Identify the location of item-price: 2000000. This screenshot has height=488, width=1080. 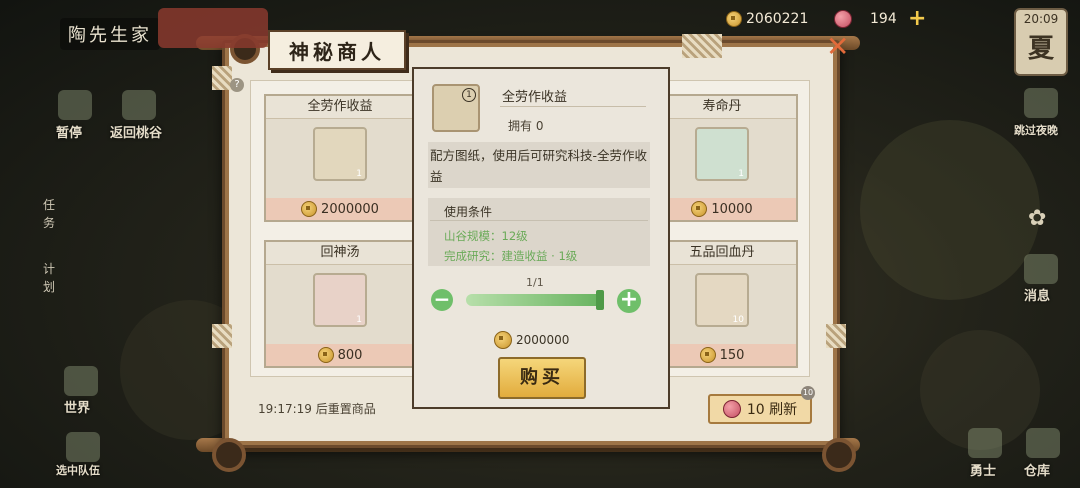
(340, 209).